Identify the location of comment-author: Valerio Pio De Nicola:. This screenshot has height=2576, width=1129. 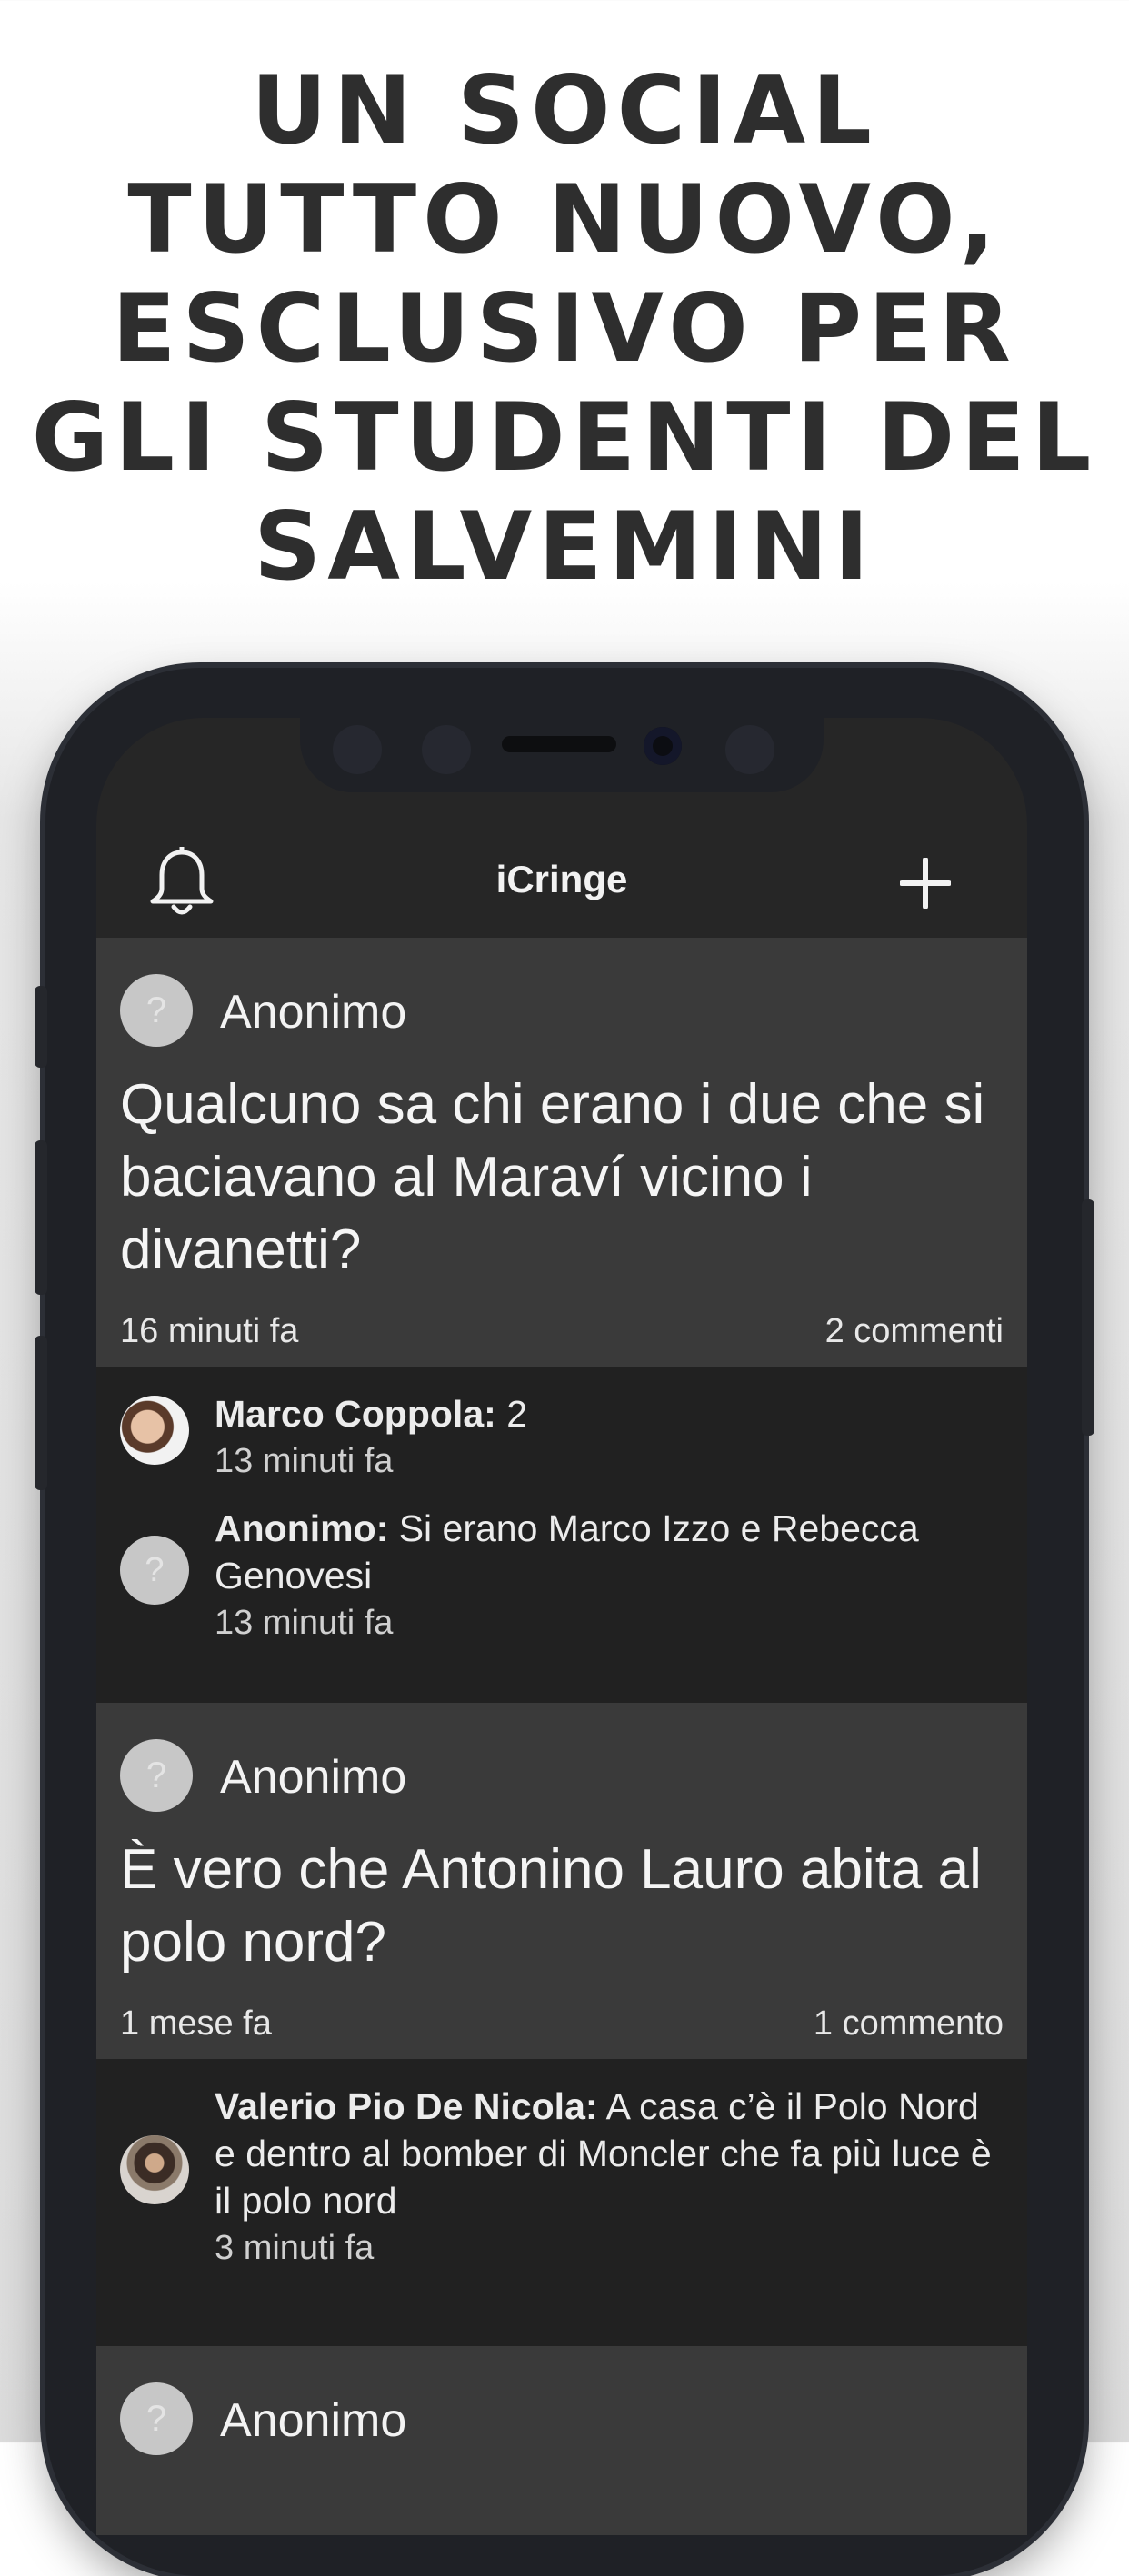
(407, 2106).